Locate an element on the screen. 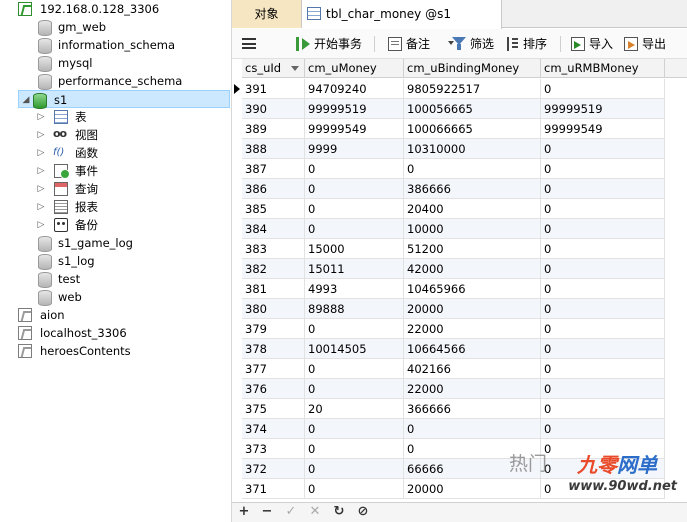 The image size is (687, 522). table-row: 379 0 22000 0 is located at coordinates (459, 329).